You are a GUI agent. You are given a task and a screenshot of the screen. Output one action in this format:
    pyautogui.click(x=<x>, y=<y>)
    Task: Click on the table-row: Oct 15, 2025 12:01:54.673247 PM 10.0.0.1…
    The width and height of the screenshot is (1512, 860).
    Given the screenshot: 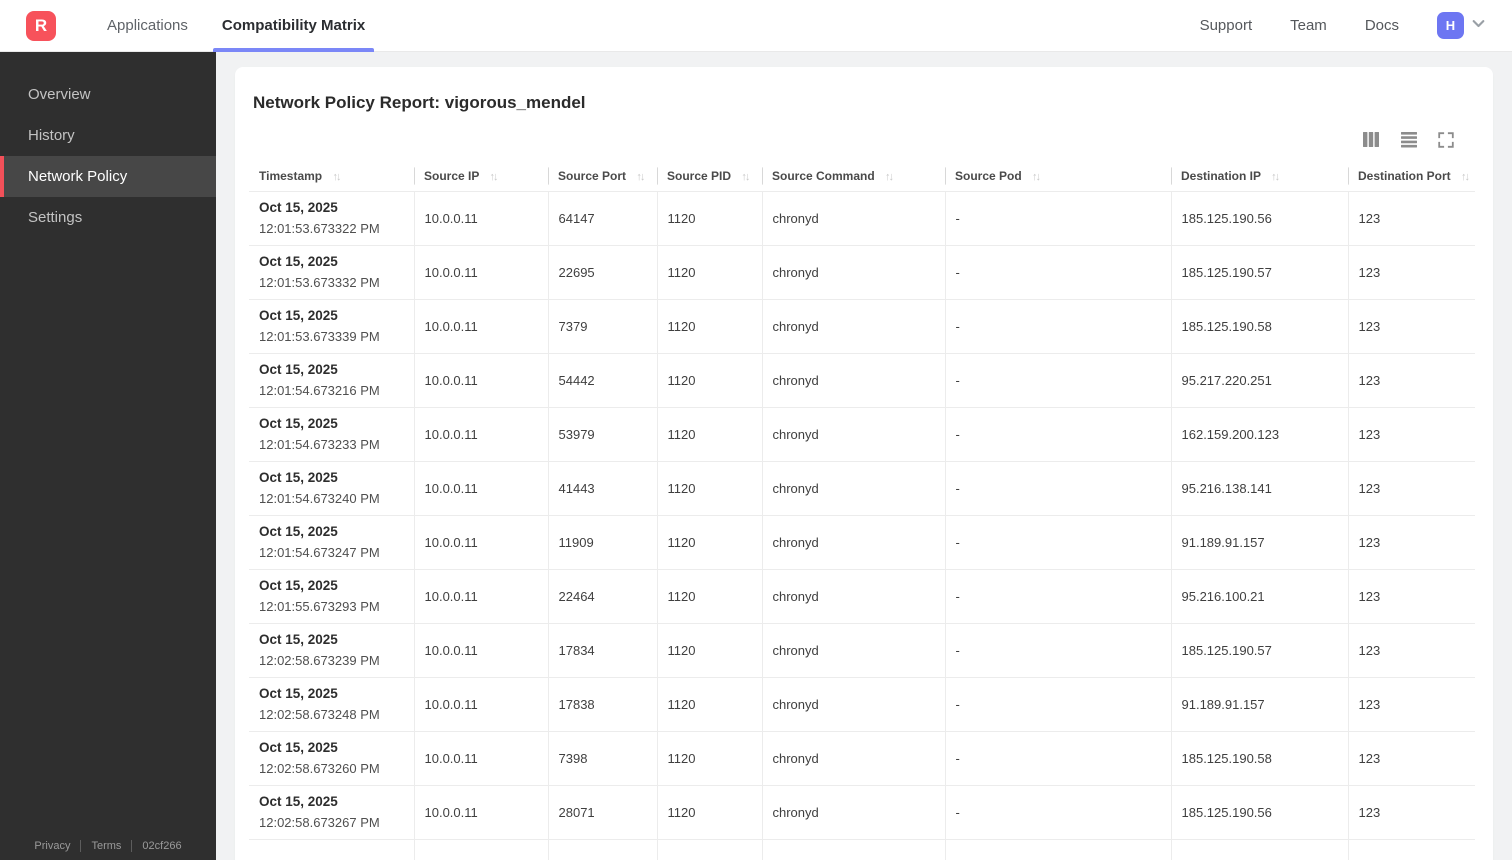 What is the action you would take?
    pyautogui.click(x=862, y=542)
    